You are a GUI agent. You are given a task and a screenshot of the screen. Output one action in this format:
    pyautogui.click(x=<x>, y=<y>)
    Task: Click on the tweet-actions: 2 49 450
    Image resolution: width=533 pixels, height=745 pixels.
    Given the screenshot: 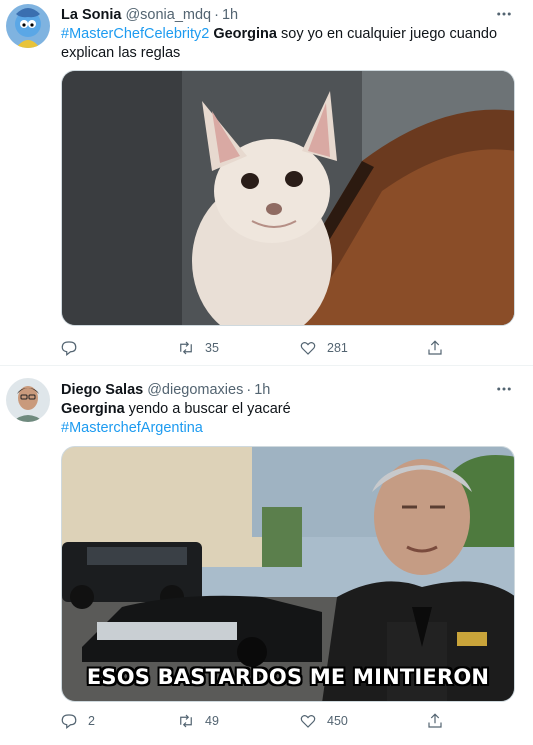 What is the action you would take?
    pyautogui.click(x=252, y=721)
    